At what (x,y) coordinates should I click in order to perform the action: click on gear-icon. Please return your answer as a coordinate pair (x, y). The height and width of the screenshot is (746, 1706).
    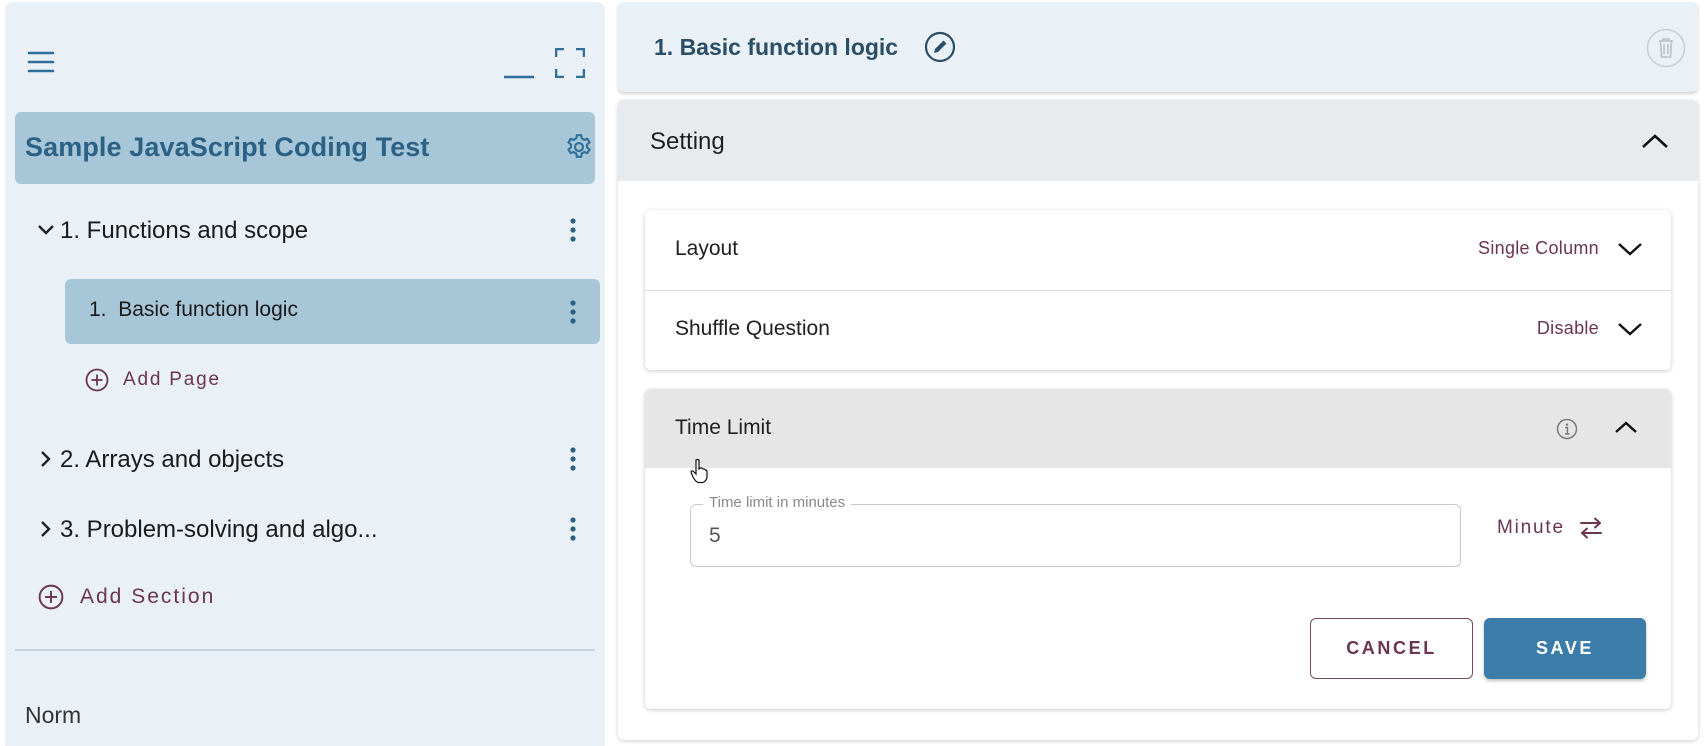
    Looking at the image, I should click on (579, 147).